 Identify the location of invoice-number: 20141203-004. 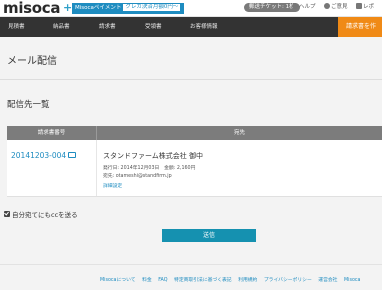
(39, 155).